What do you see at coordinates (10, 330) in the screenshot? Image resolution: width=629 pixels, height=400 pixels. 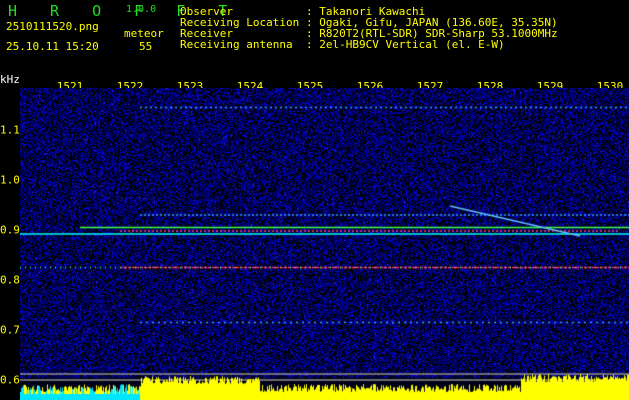 I see `y-tick-label: 0.7` at bounding box center [10, 330].